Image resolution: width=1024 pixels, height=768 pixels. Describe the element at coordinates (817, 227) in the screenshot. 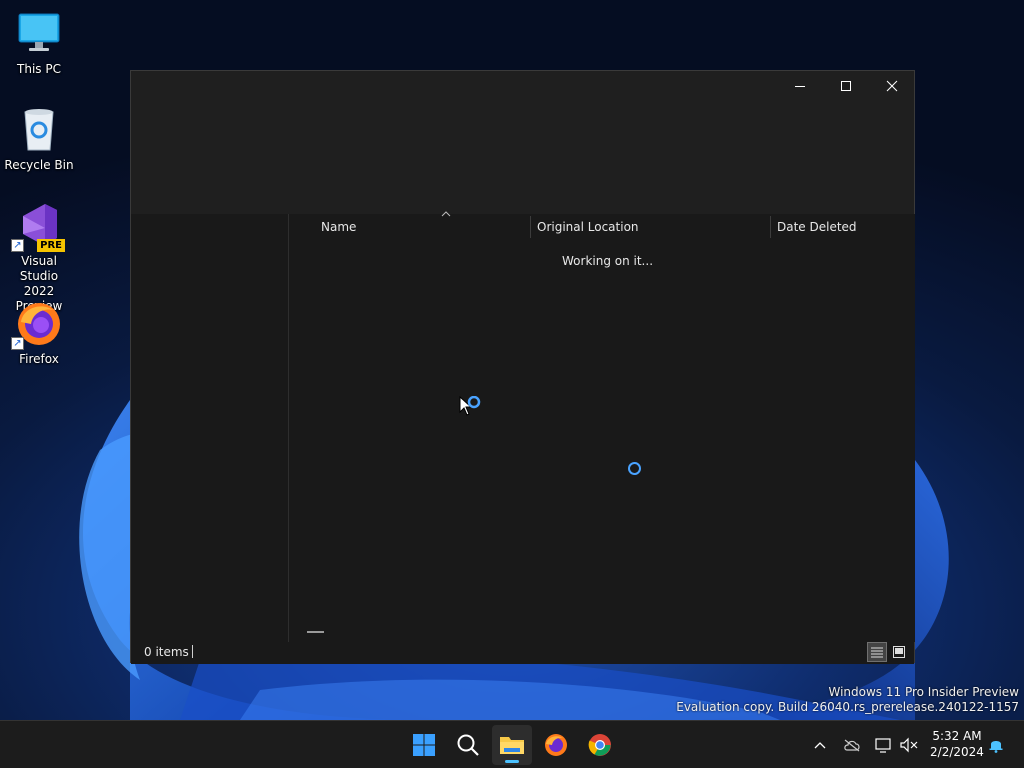

I see `column-header-label: Date Deleted` at that location.